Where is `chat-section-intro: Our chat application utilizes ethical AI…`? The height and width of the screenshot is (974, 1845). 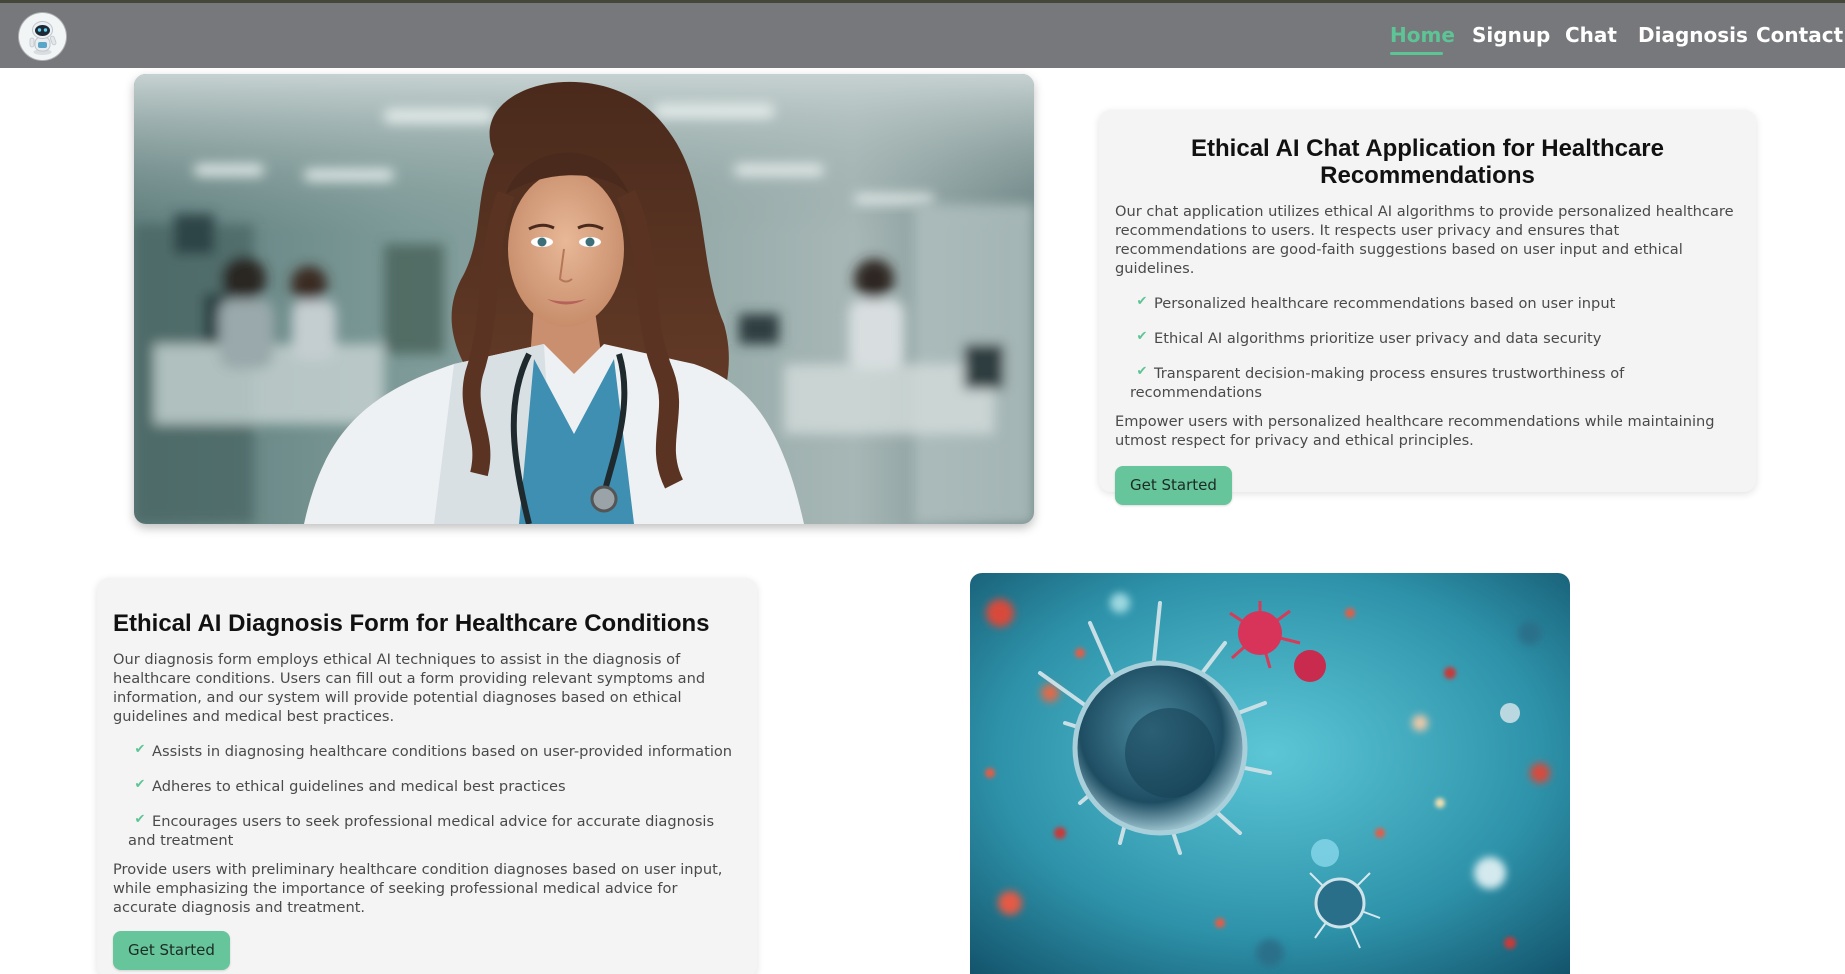
chat-section-intro: Our chat application utilizes ethical AI… is located at coordinates (1424, 240).